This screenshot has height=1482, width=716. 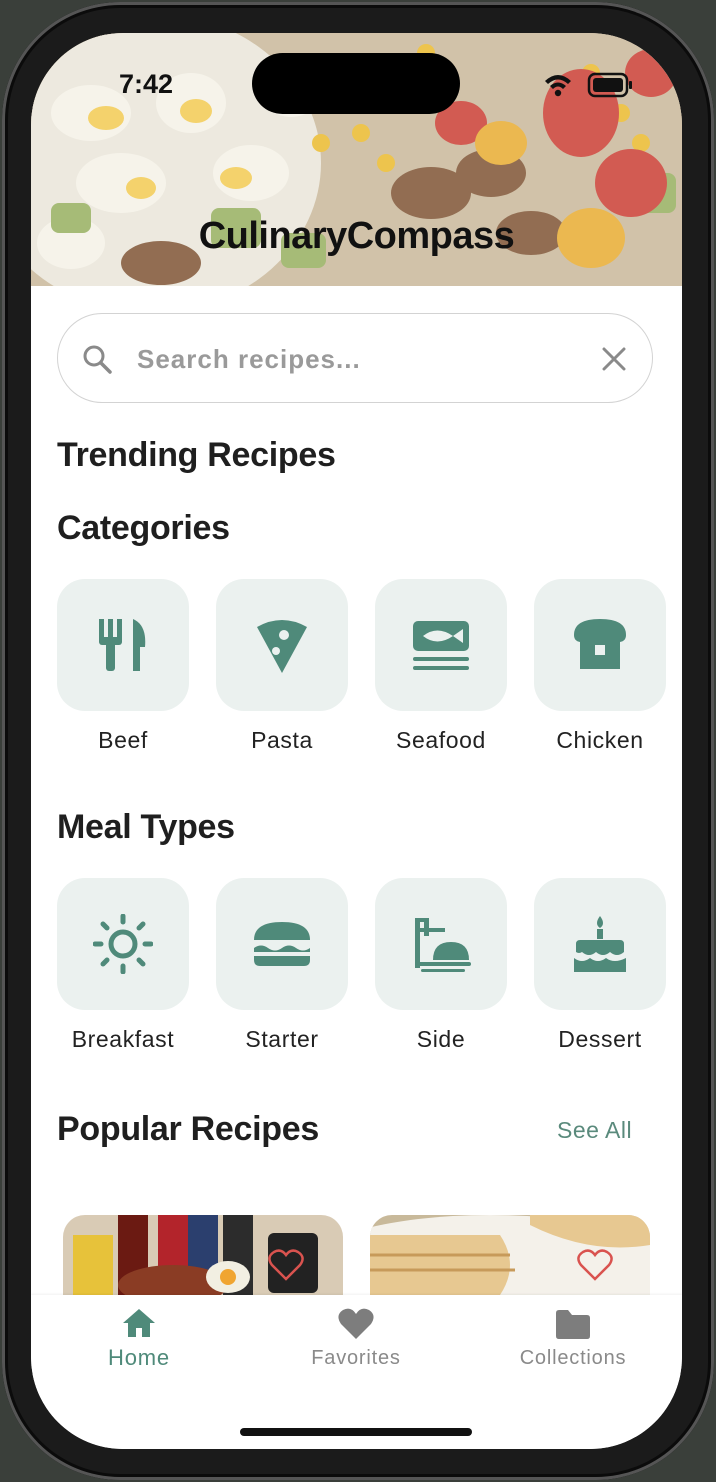 What do you see at coordinates (558, 86) in the screenshot?
I see `wifi-icon` at bounding box center [558, 86].